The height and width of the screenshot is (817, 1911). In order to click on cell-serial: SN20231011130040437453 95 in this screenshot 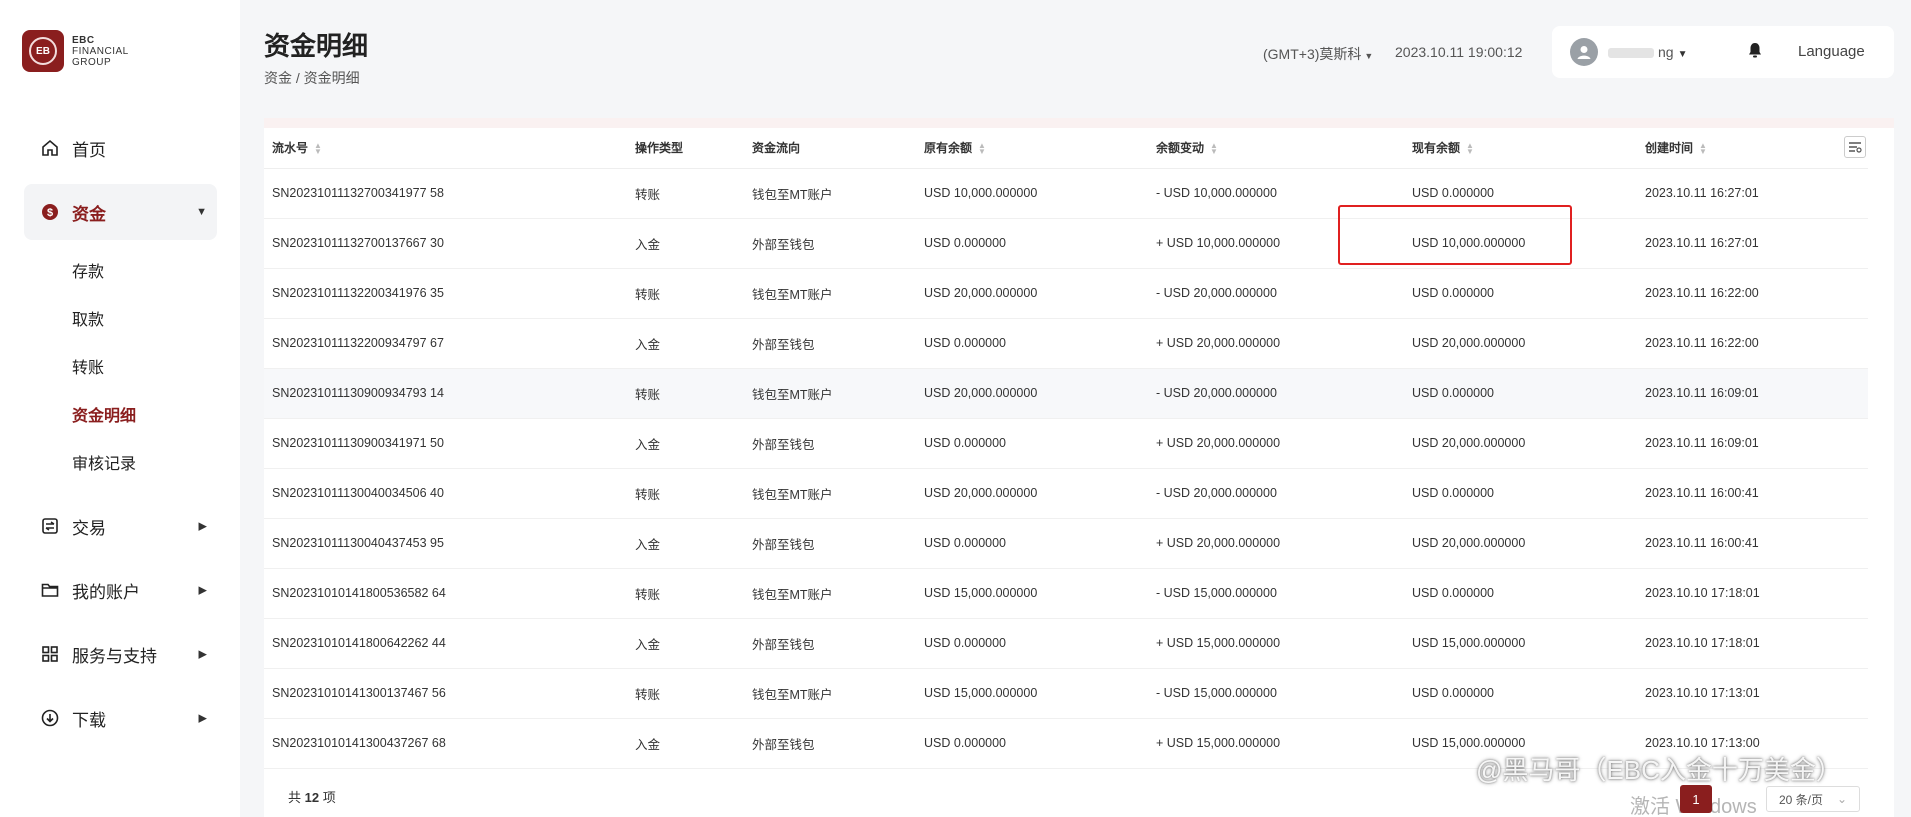, I will do `click(445, 543)`.